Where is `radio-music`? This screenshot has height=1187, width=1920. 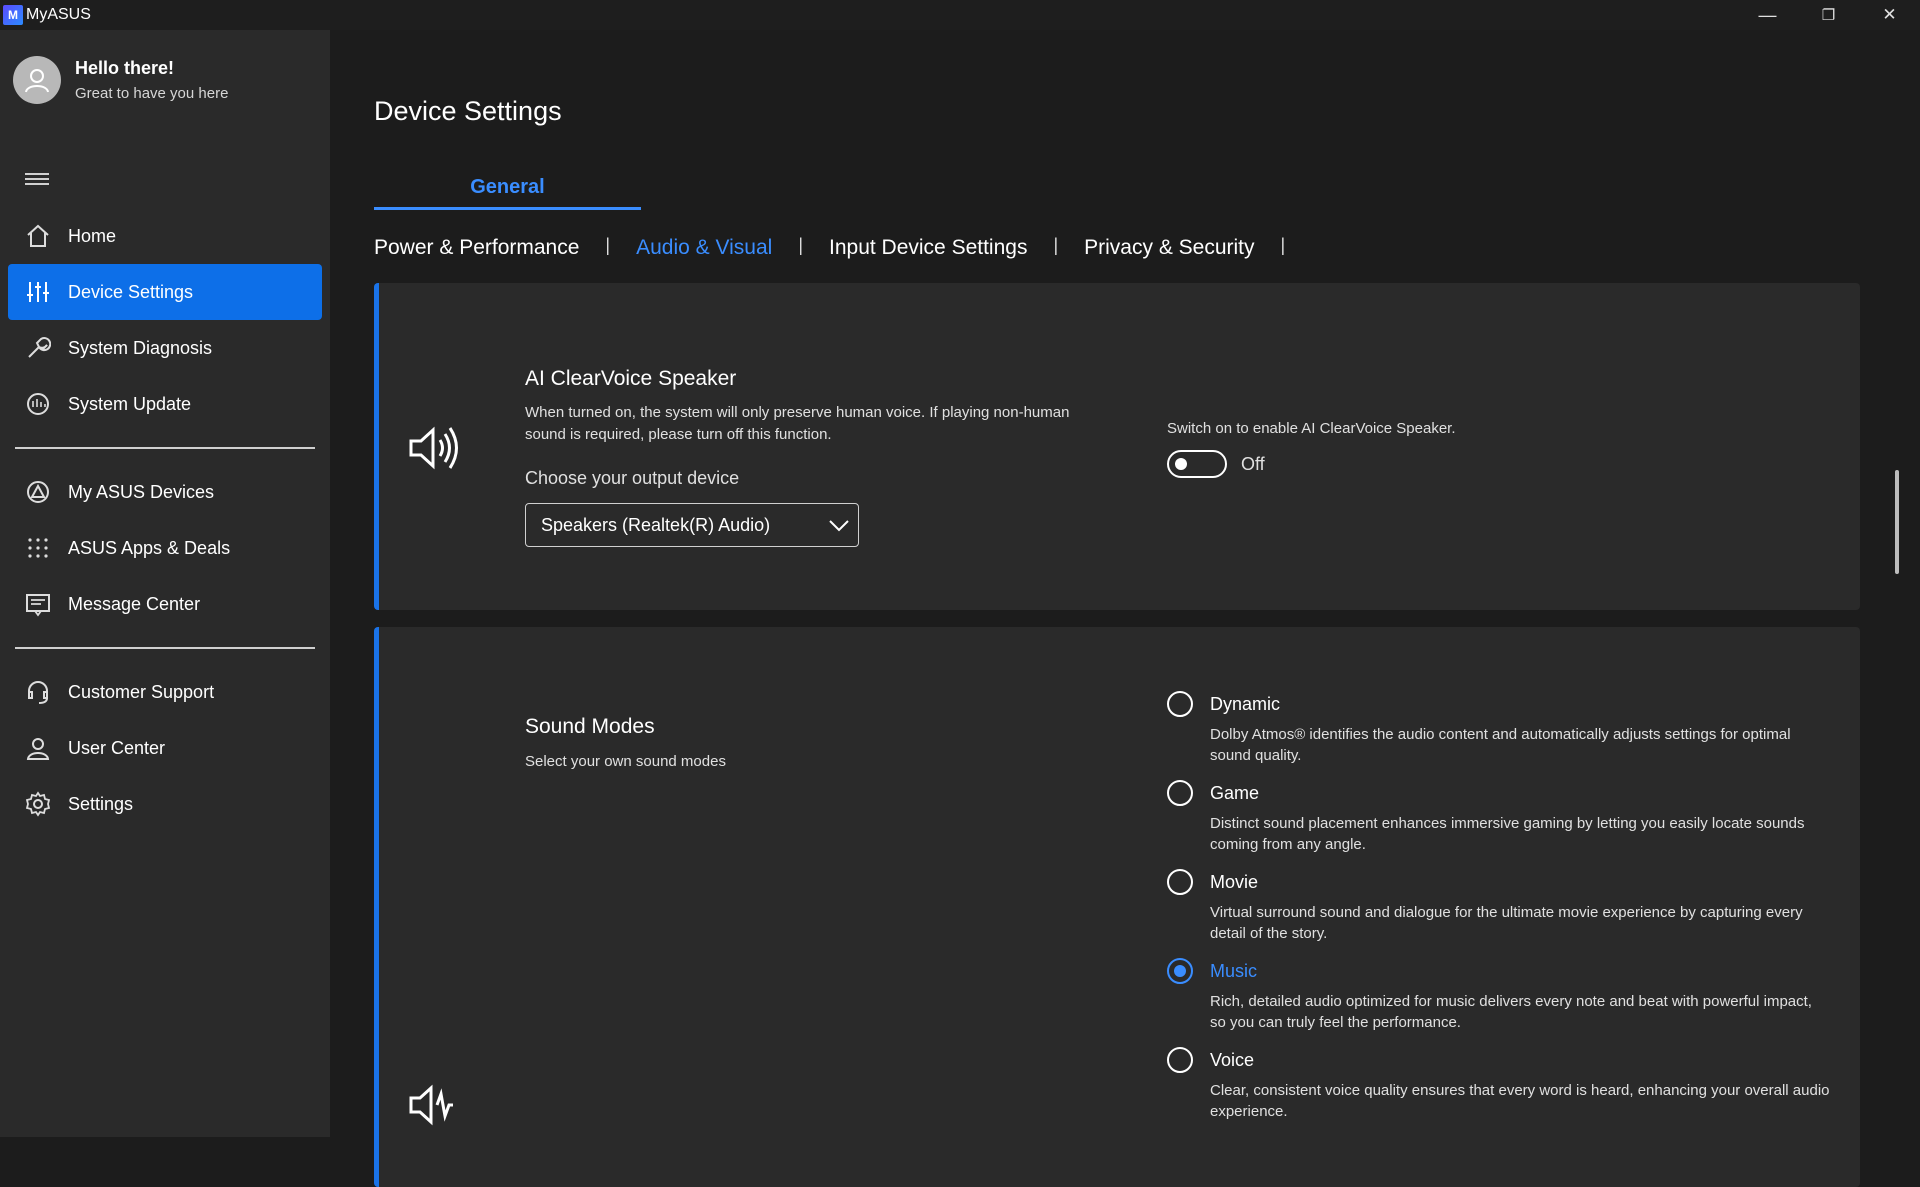 radio-music is located at coordinates (1180, 971).